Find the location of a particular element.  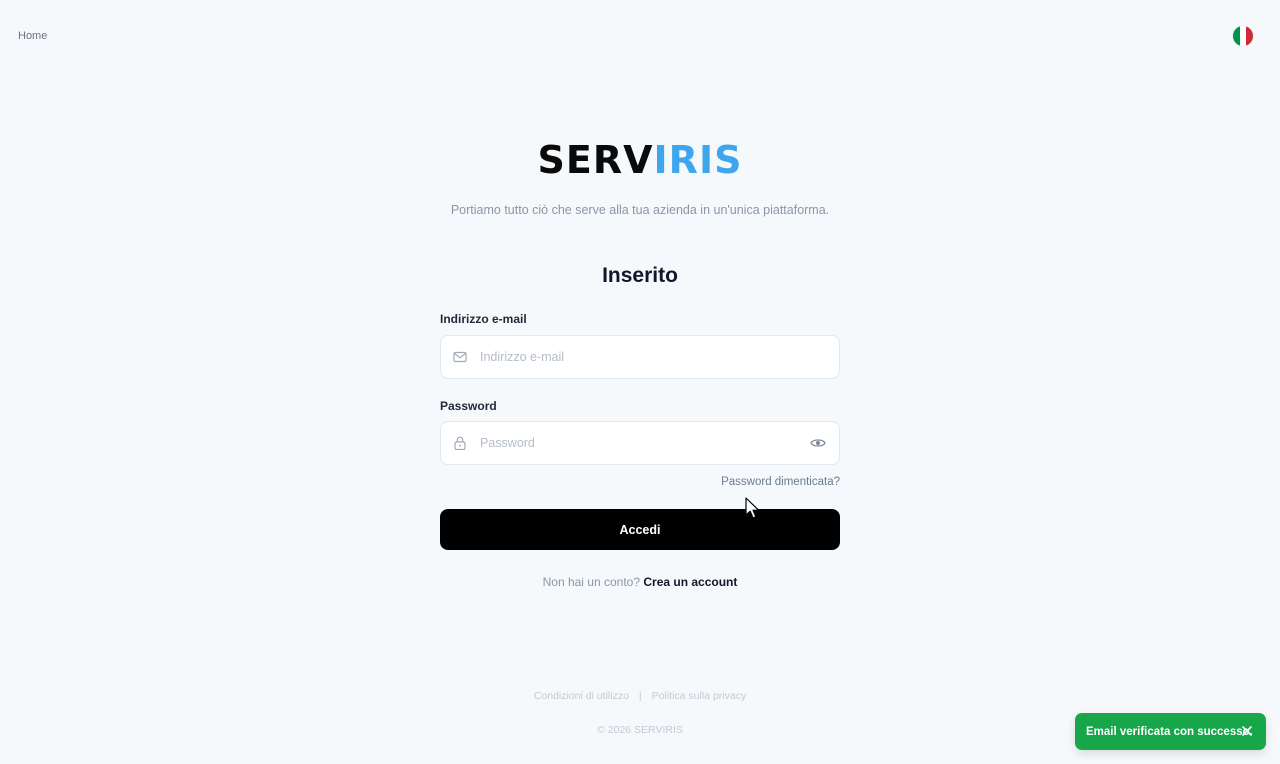

home-link: Home is located at coordinates (32, 36).